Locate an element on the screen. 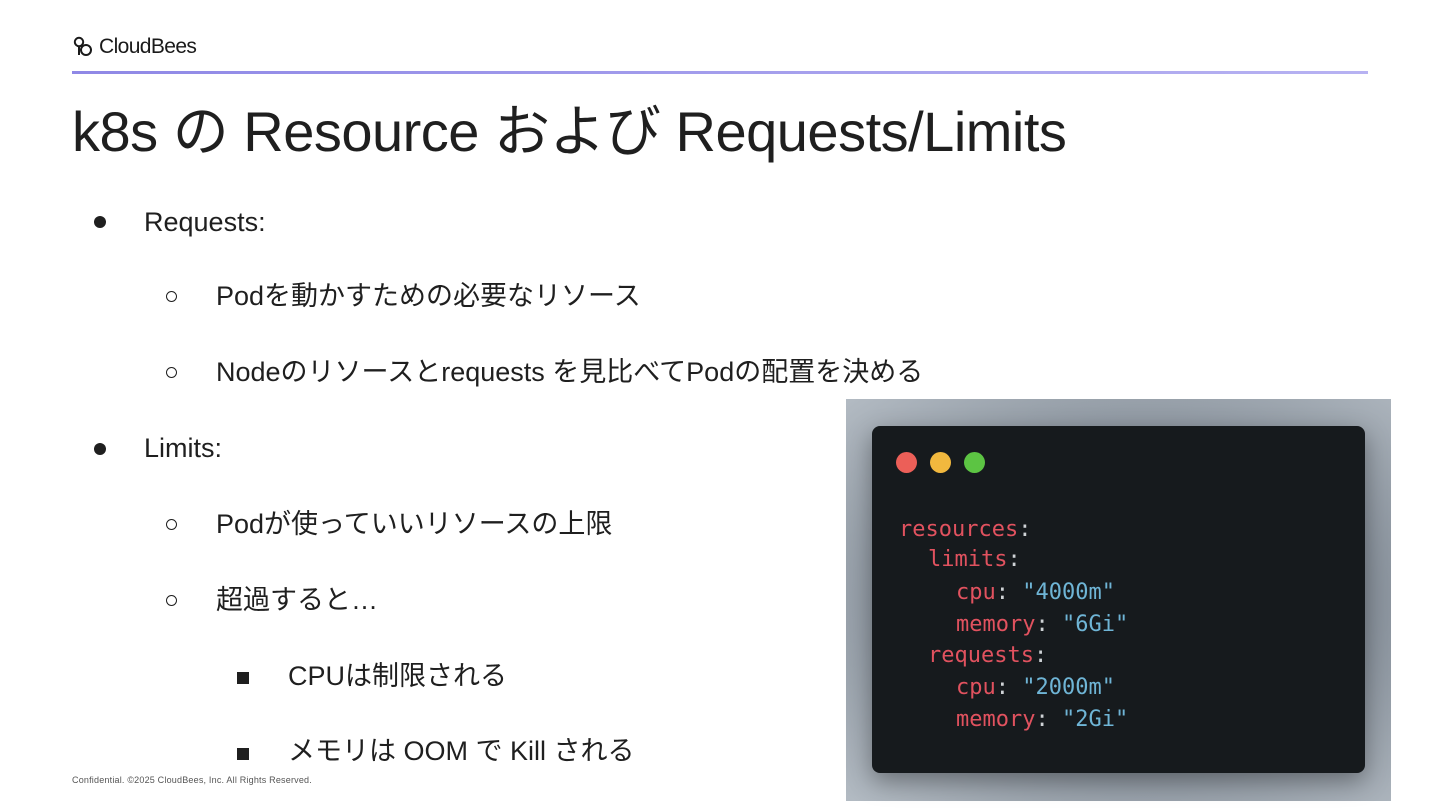 Image resolution: width=1440 pixels, height=810 pixels. bullet-limits: Limits: is located at coordinates (183, 448).